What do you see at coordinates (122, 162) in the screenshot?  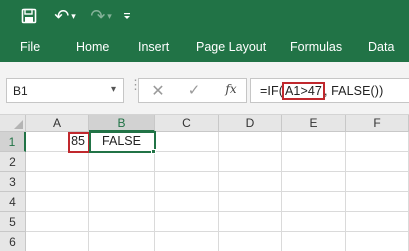 I see `cell-b2` at bounding box center [122, 162].